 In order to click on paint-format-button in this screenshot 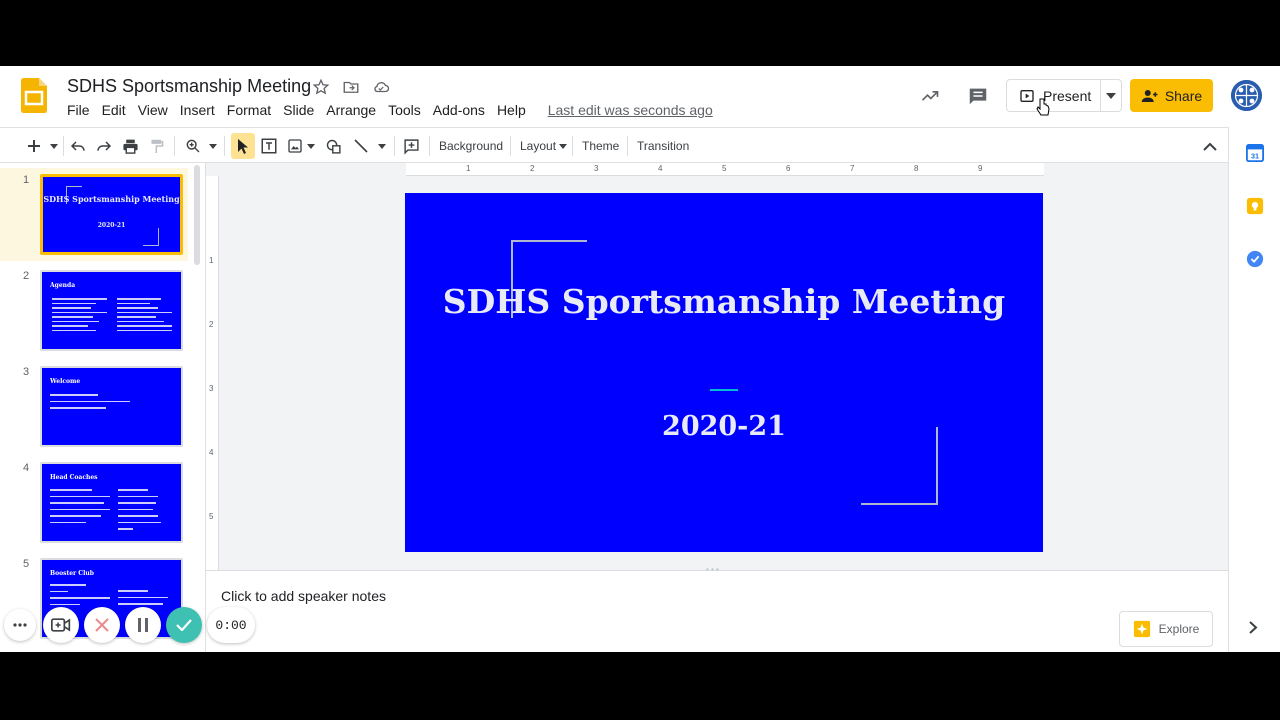, I will do `click(157, 146)`.